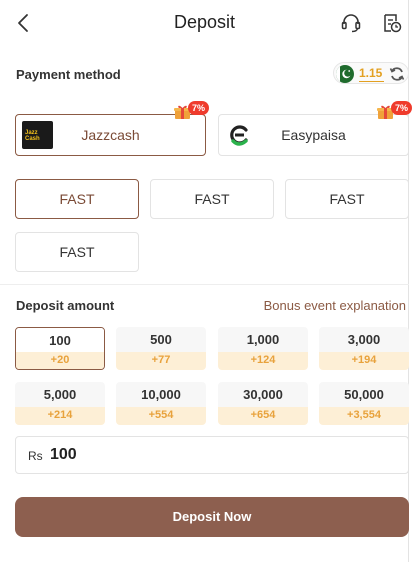 The image size is (412, 562). Describe the element at coordinates (364, 339) in the screenshot. I see `amount-value: 3,000` at that location.